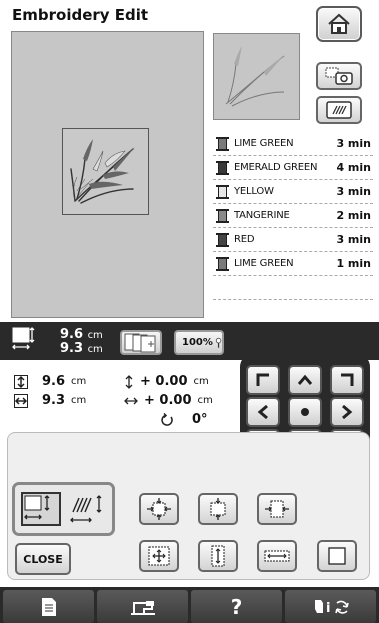 This screenshot has width=379, height=623. I want to click on size-readout: 9.6 cm 9.3 cm, so click(81, 342).